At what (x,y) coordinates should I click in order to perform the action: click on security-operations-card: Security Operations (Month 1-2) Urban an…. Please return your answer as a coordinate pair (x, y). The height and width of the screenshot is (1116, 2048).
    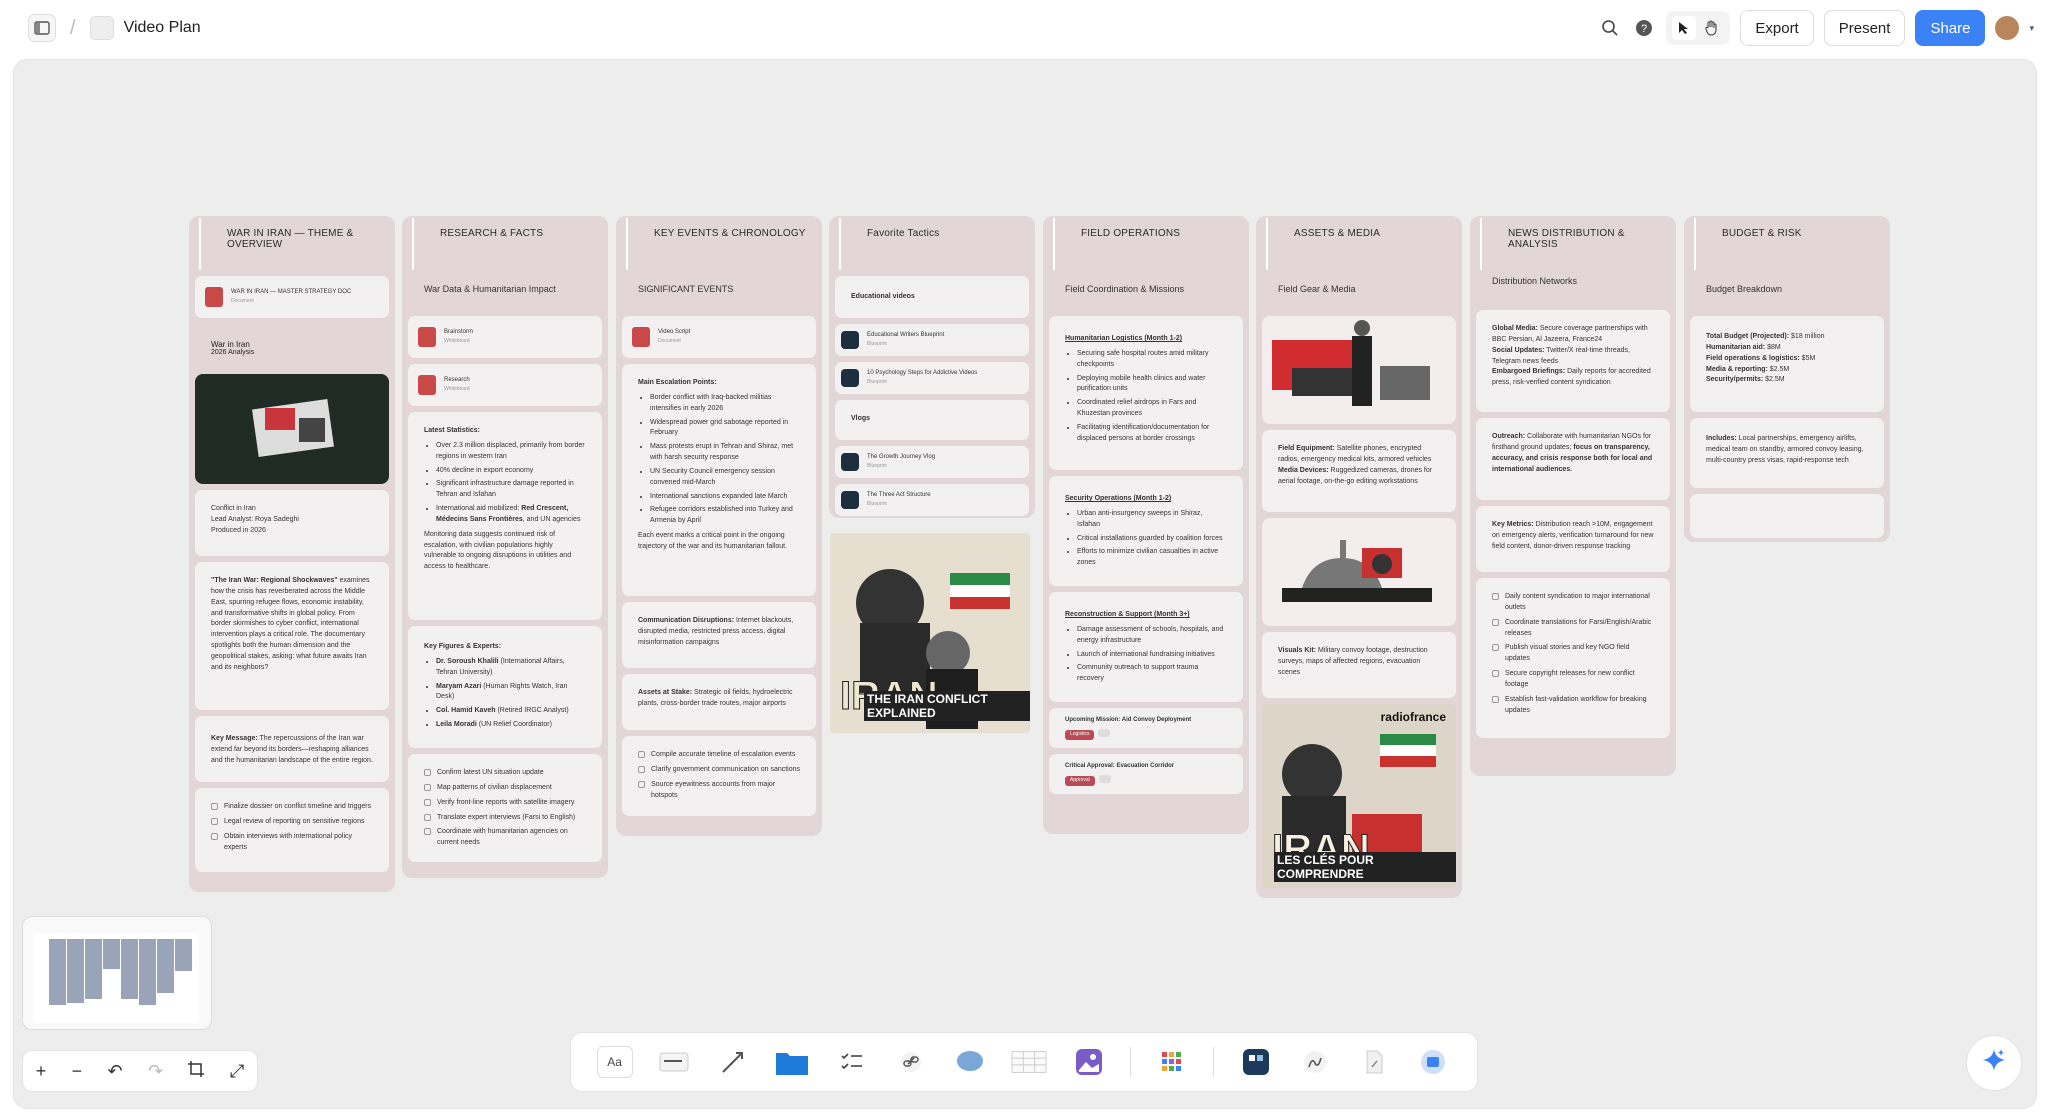
    Looking at the image, I should click on (1146, 531).